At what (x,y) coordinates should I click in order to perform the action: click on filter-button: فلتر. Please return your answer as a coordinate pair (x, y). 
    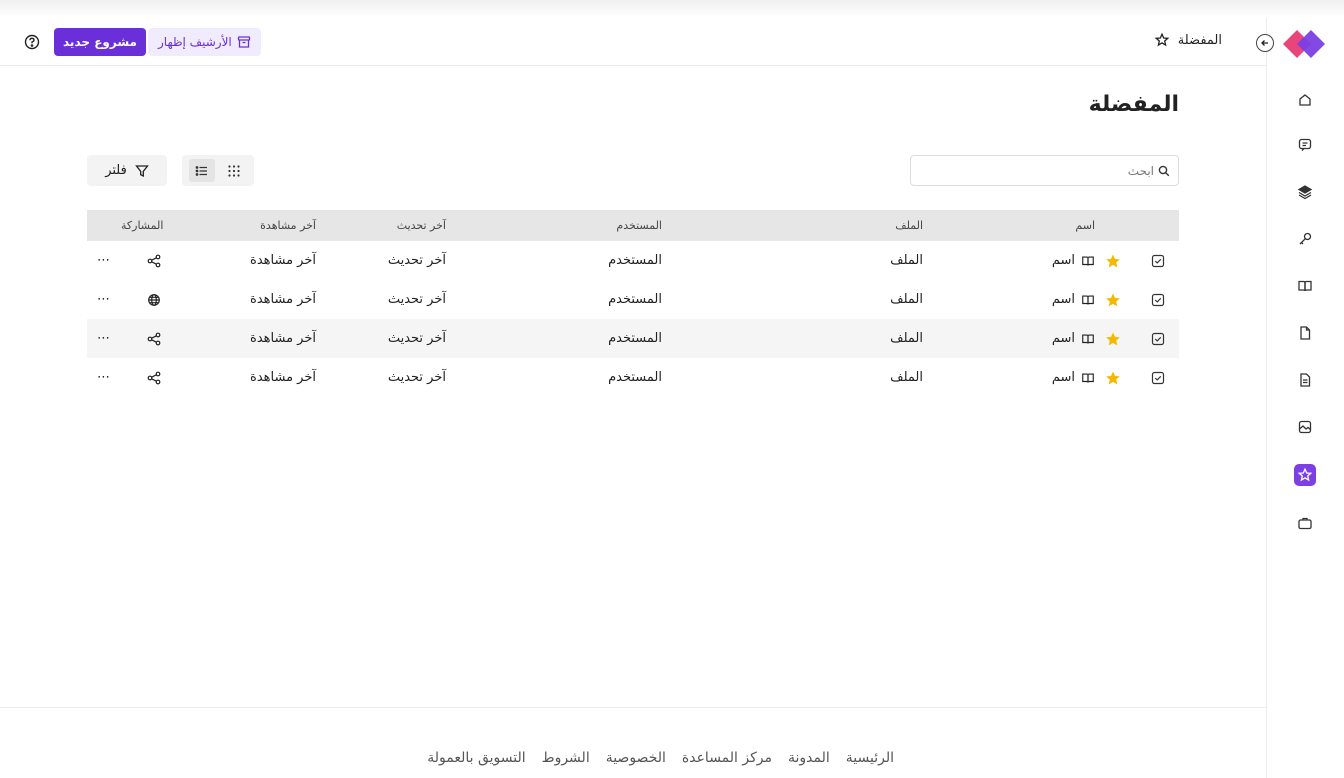
    Looking at the image, I should click on (127, 170).